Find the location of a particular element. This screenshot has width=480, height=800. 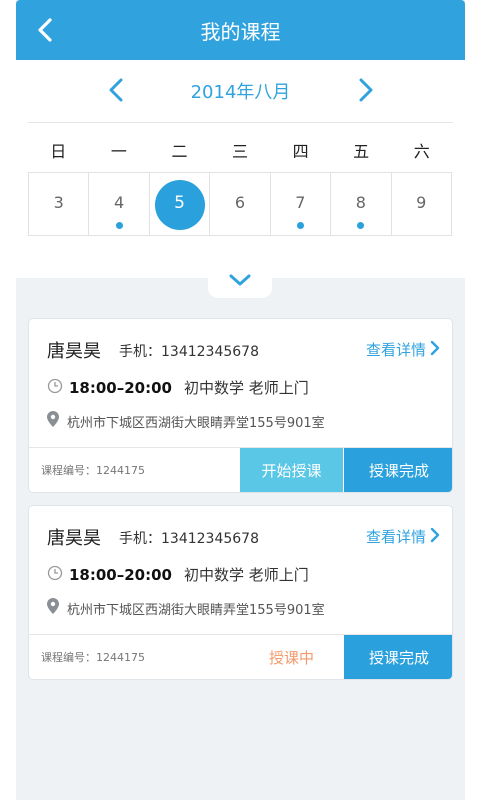

month-label: 2014年八月 is located at coordinates (240, 92).